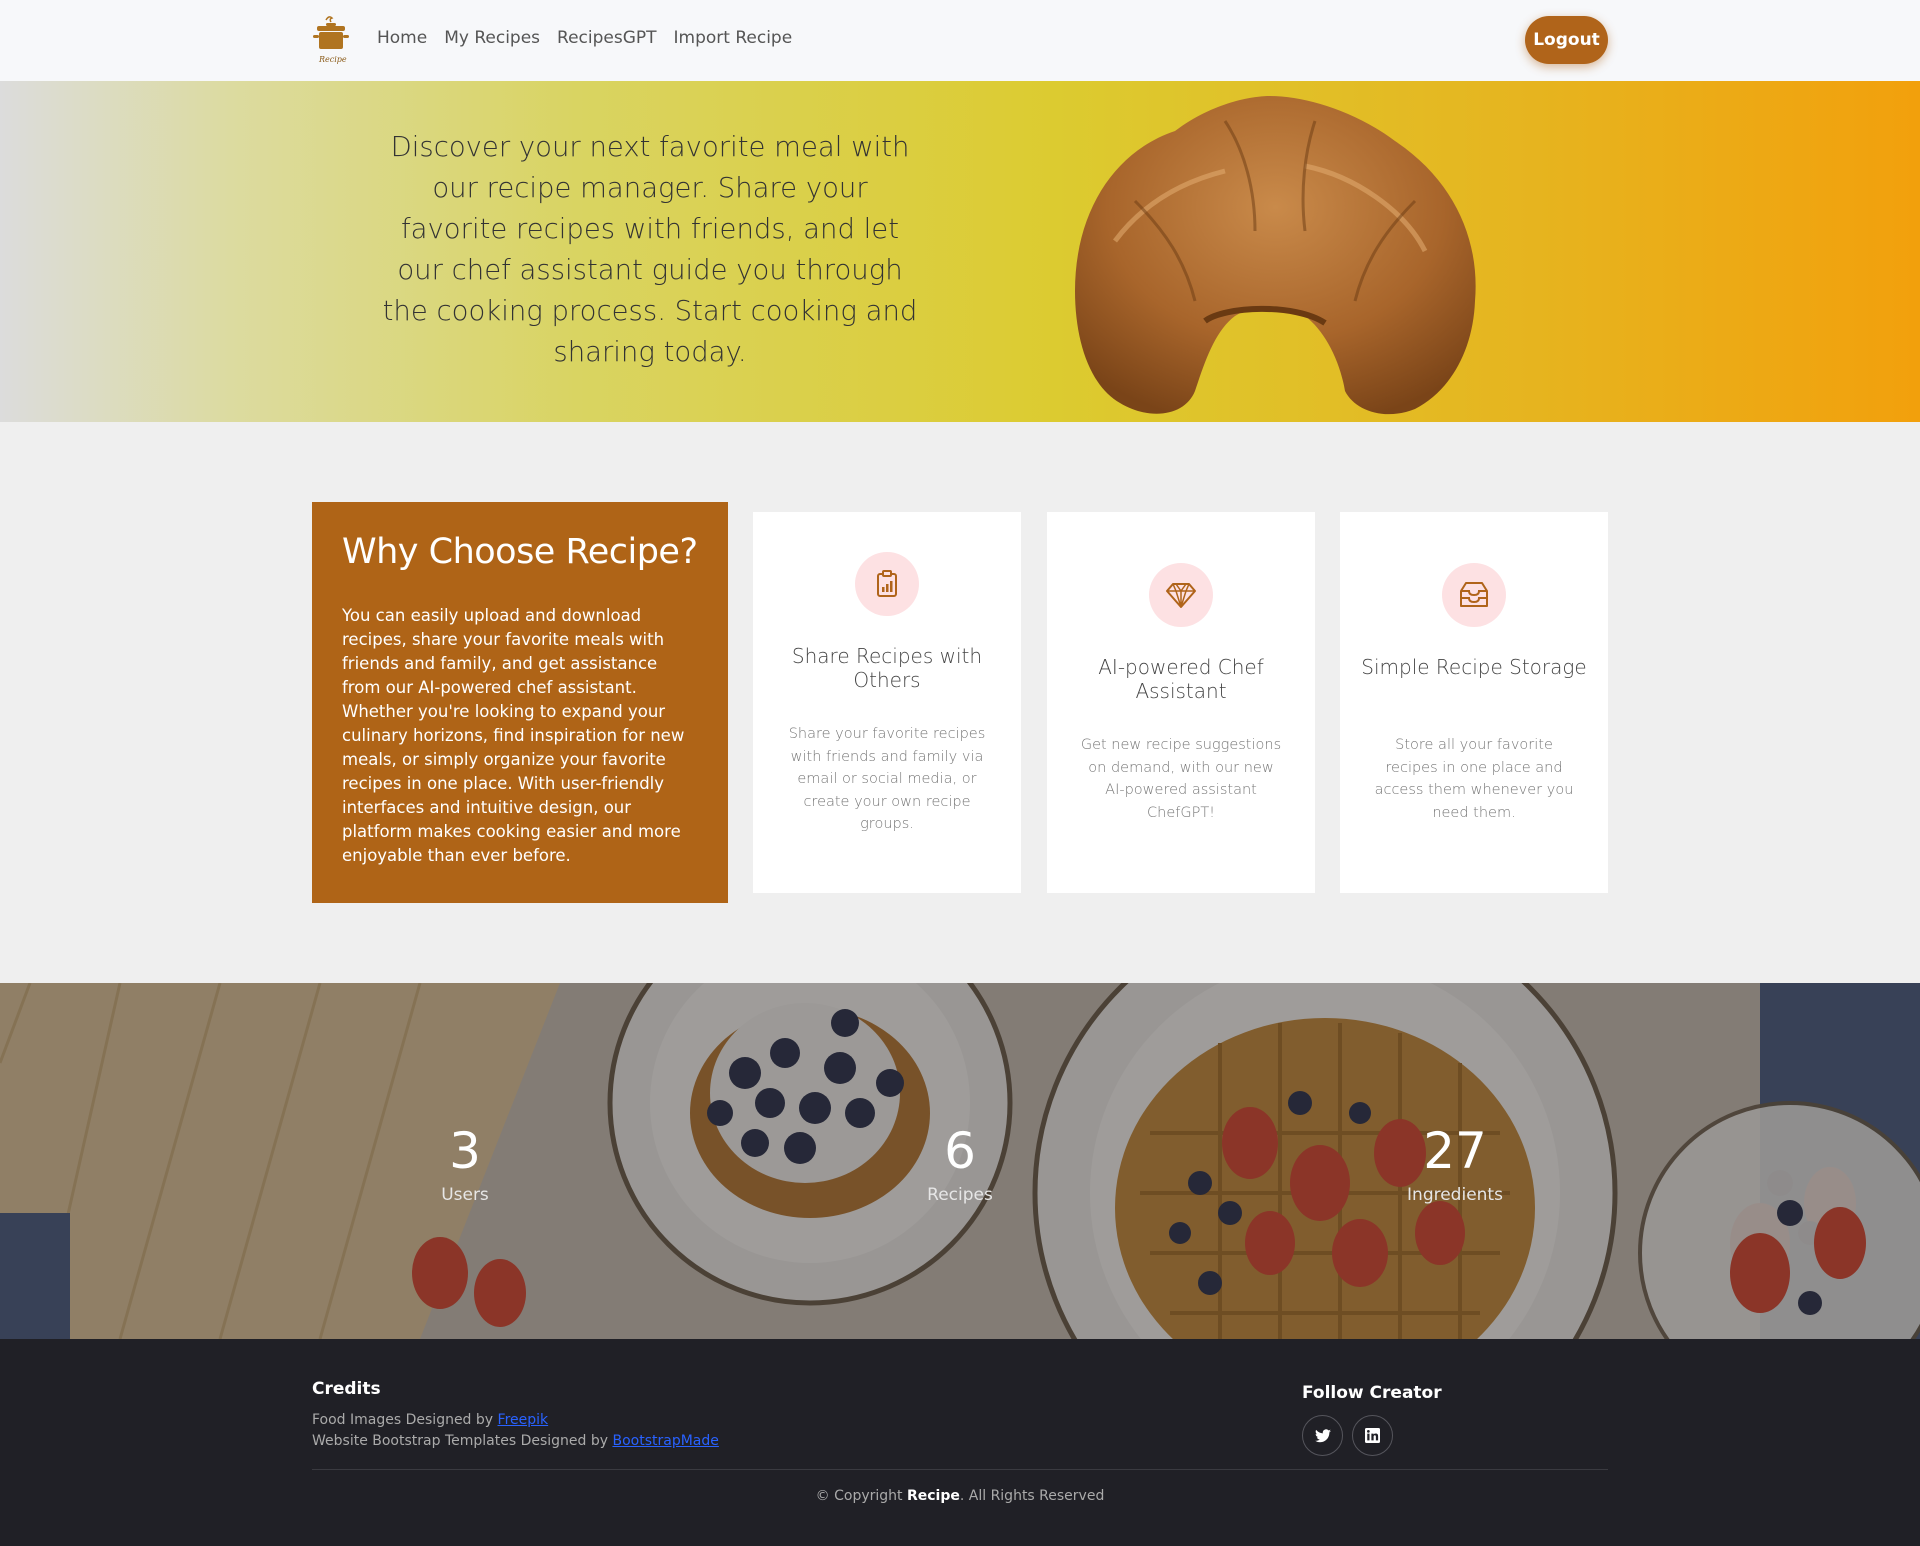  I want to click on stat-users: 3 Users, so click(465, 1163).